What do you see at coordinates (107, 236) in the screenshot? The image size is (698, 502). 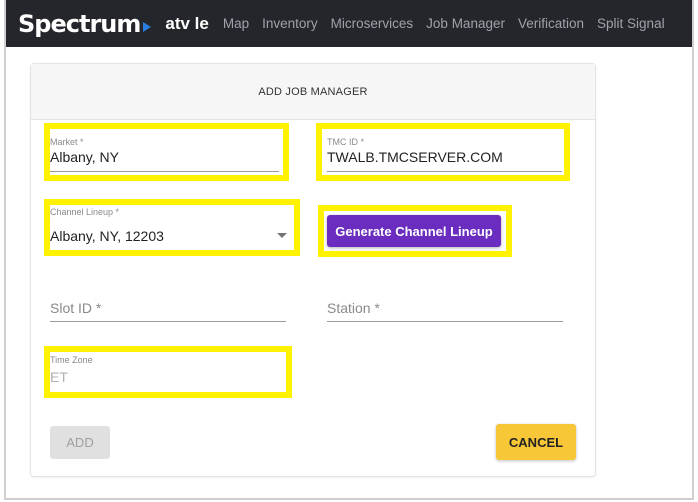 I see `channel-lineup-value: Albany, NY, 12203` at bounding box center [107, 236].